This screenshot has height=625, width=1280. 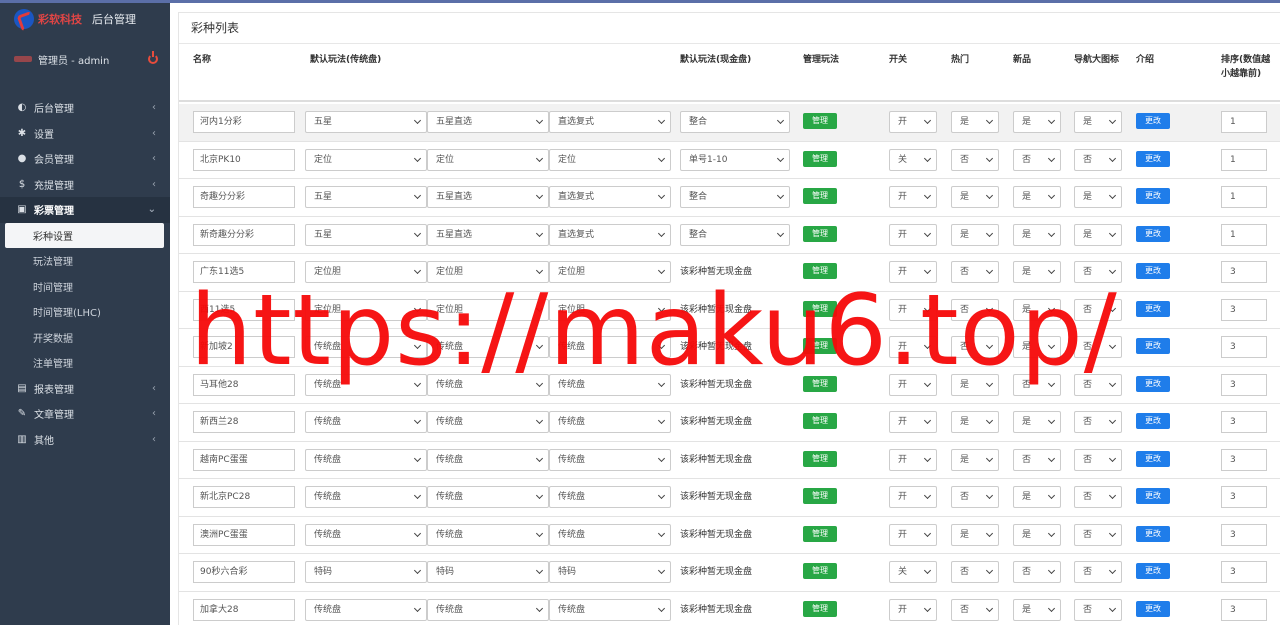 What do you see at coordinates (610, 159) in the screenshot?
I see `trad-play-select-3: 定位` at bounding box center [610, 159].